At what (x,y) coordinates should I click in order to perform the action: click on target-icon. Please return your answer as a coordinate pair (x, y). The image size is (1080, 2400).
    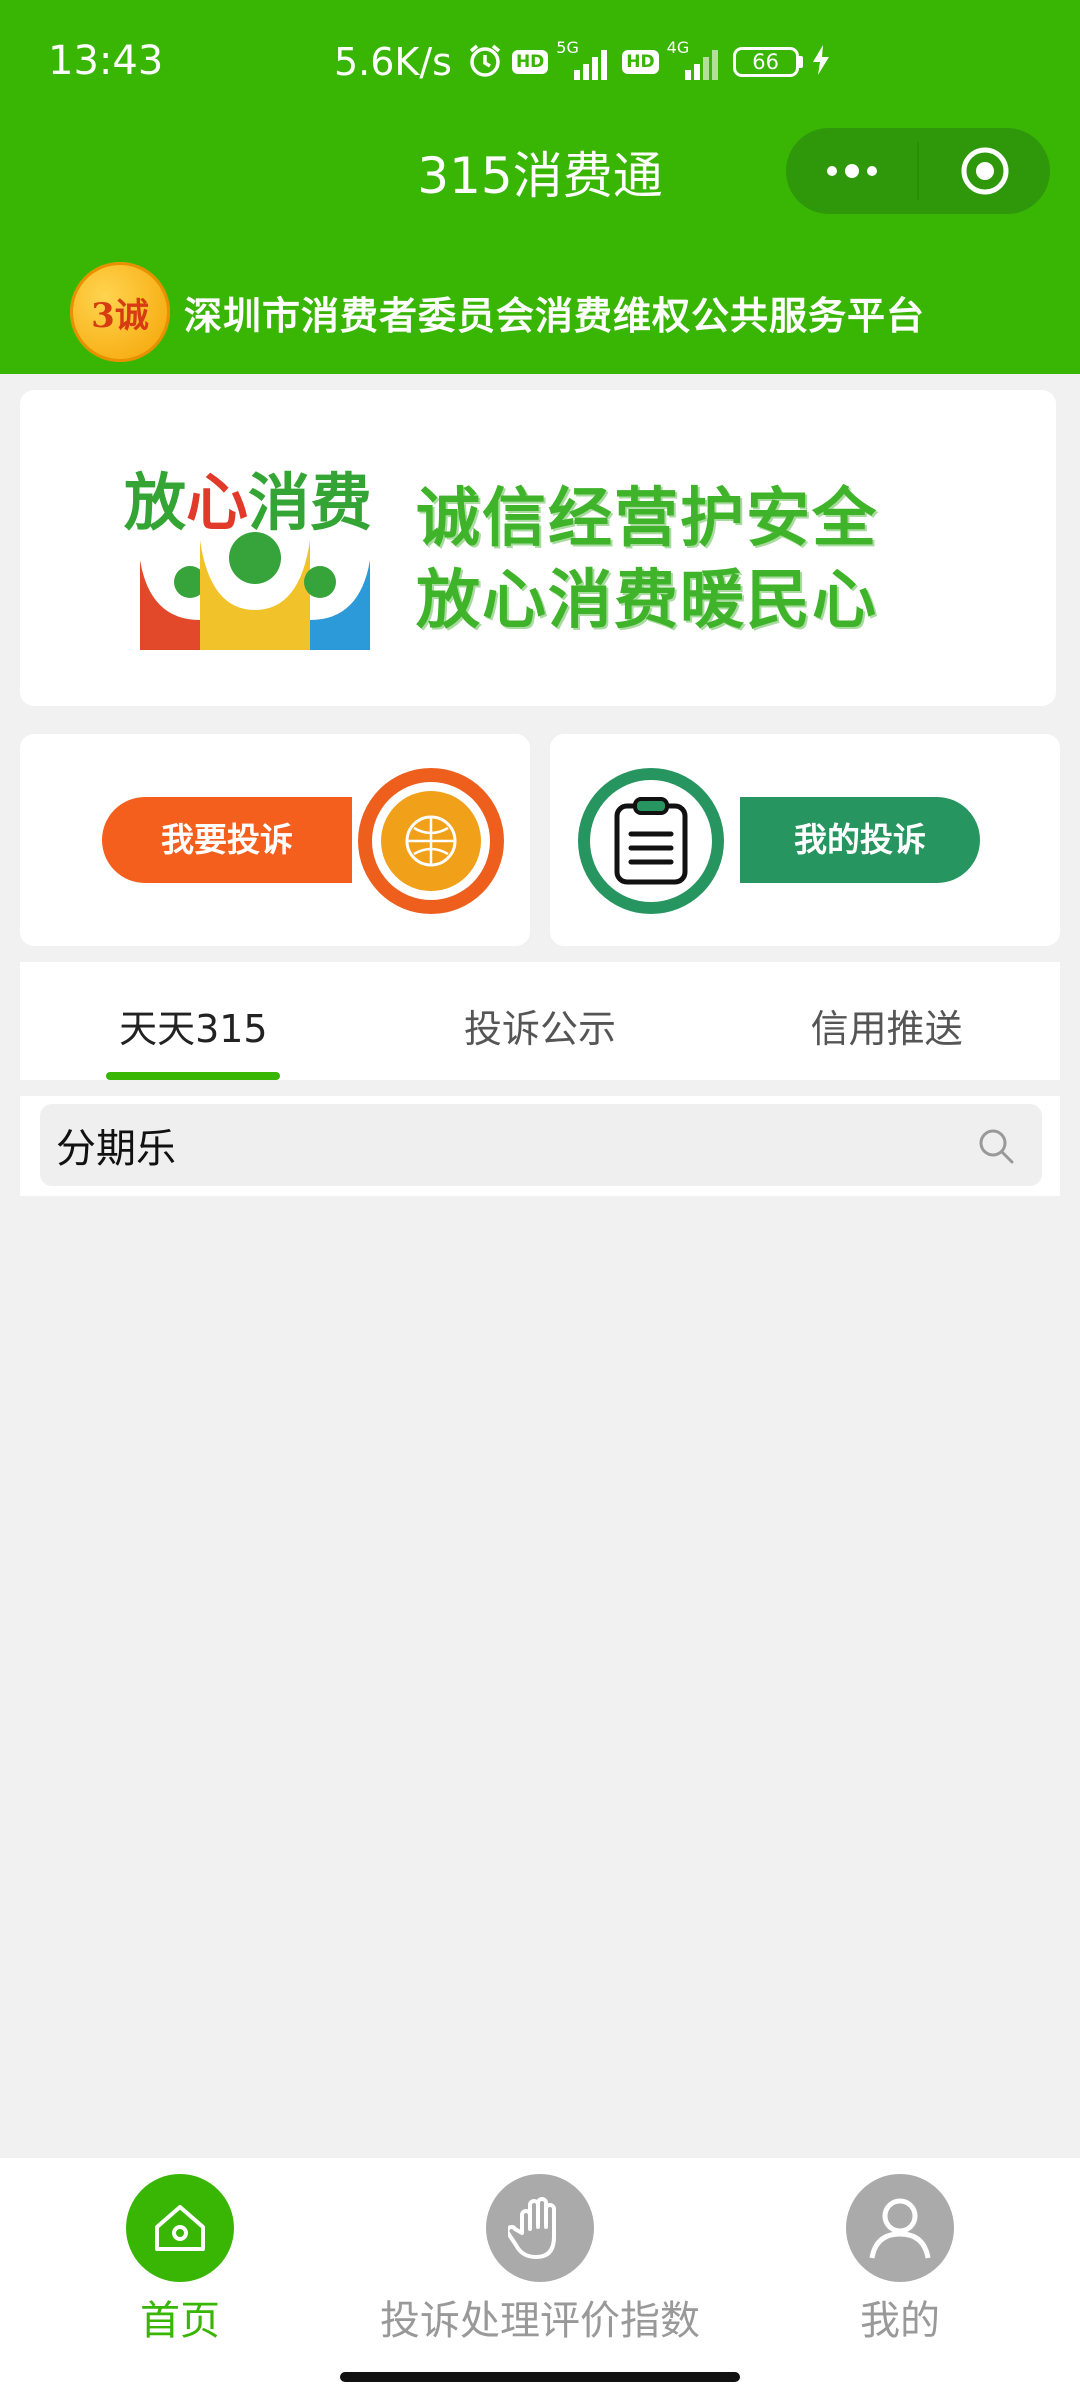
    Looking at the image, I should click on (984, 171).